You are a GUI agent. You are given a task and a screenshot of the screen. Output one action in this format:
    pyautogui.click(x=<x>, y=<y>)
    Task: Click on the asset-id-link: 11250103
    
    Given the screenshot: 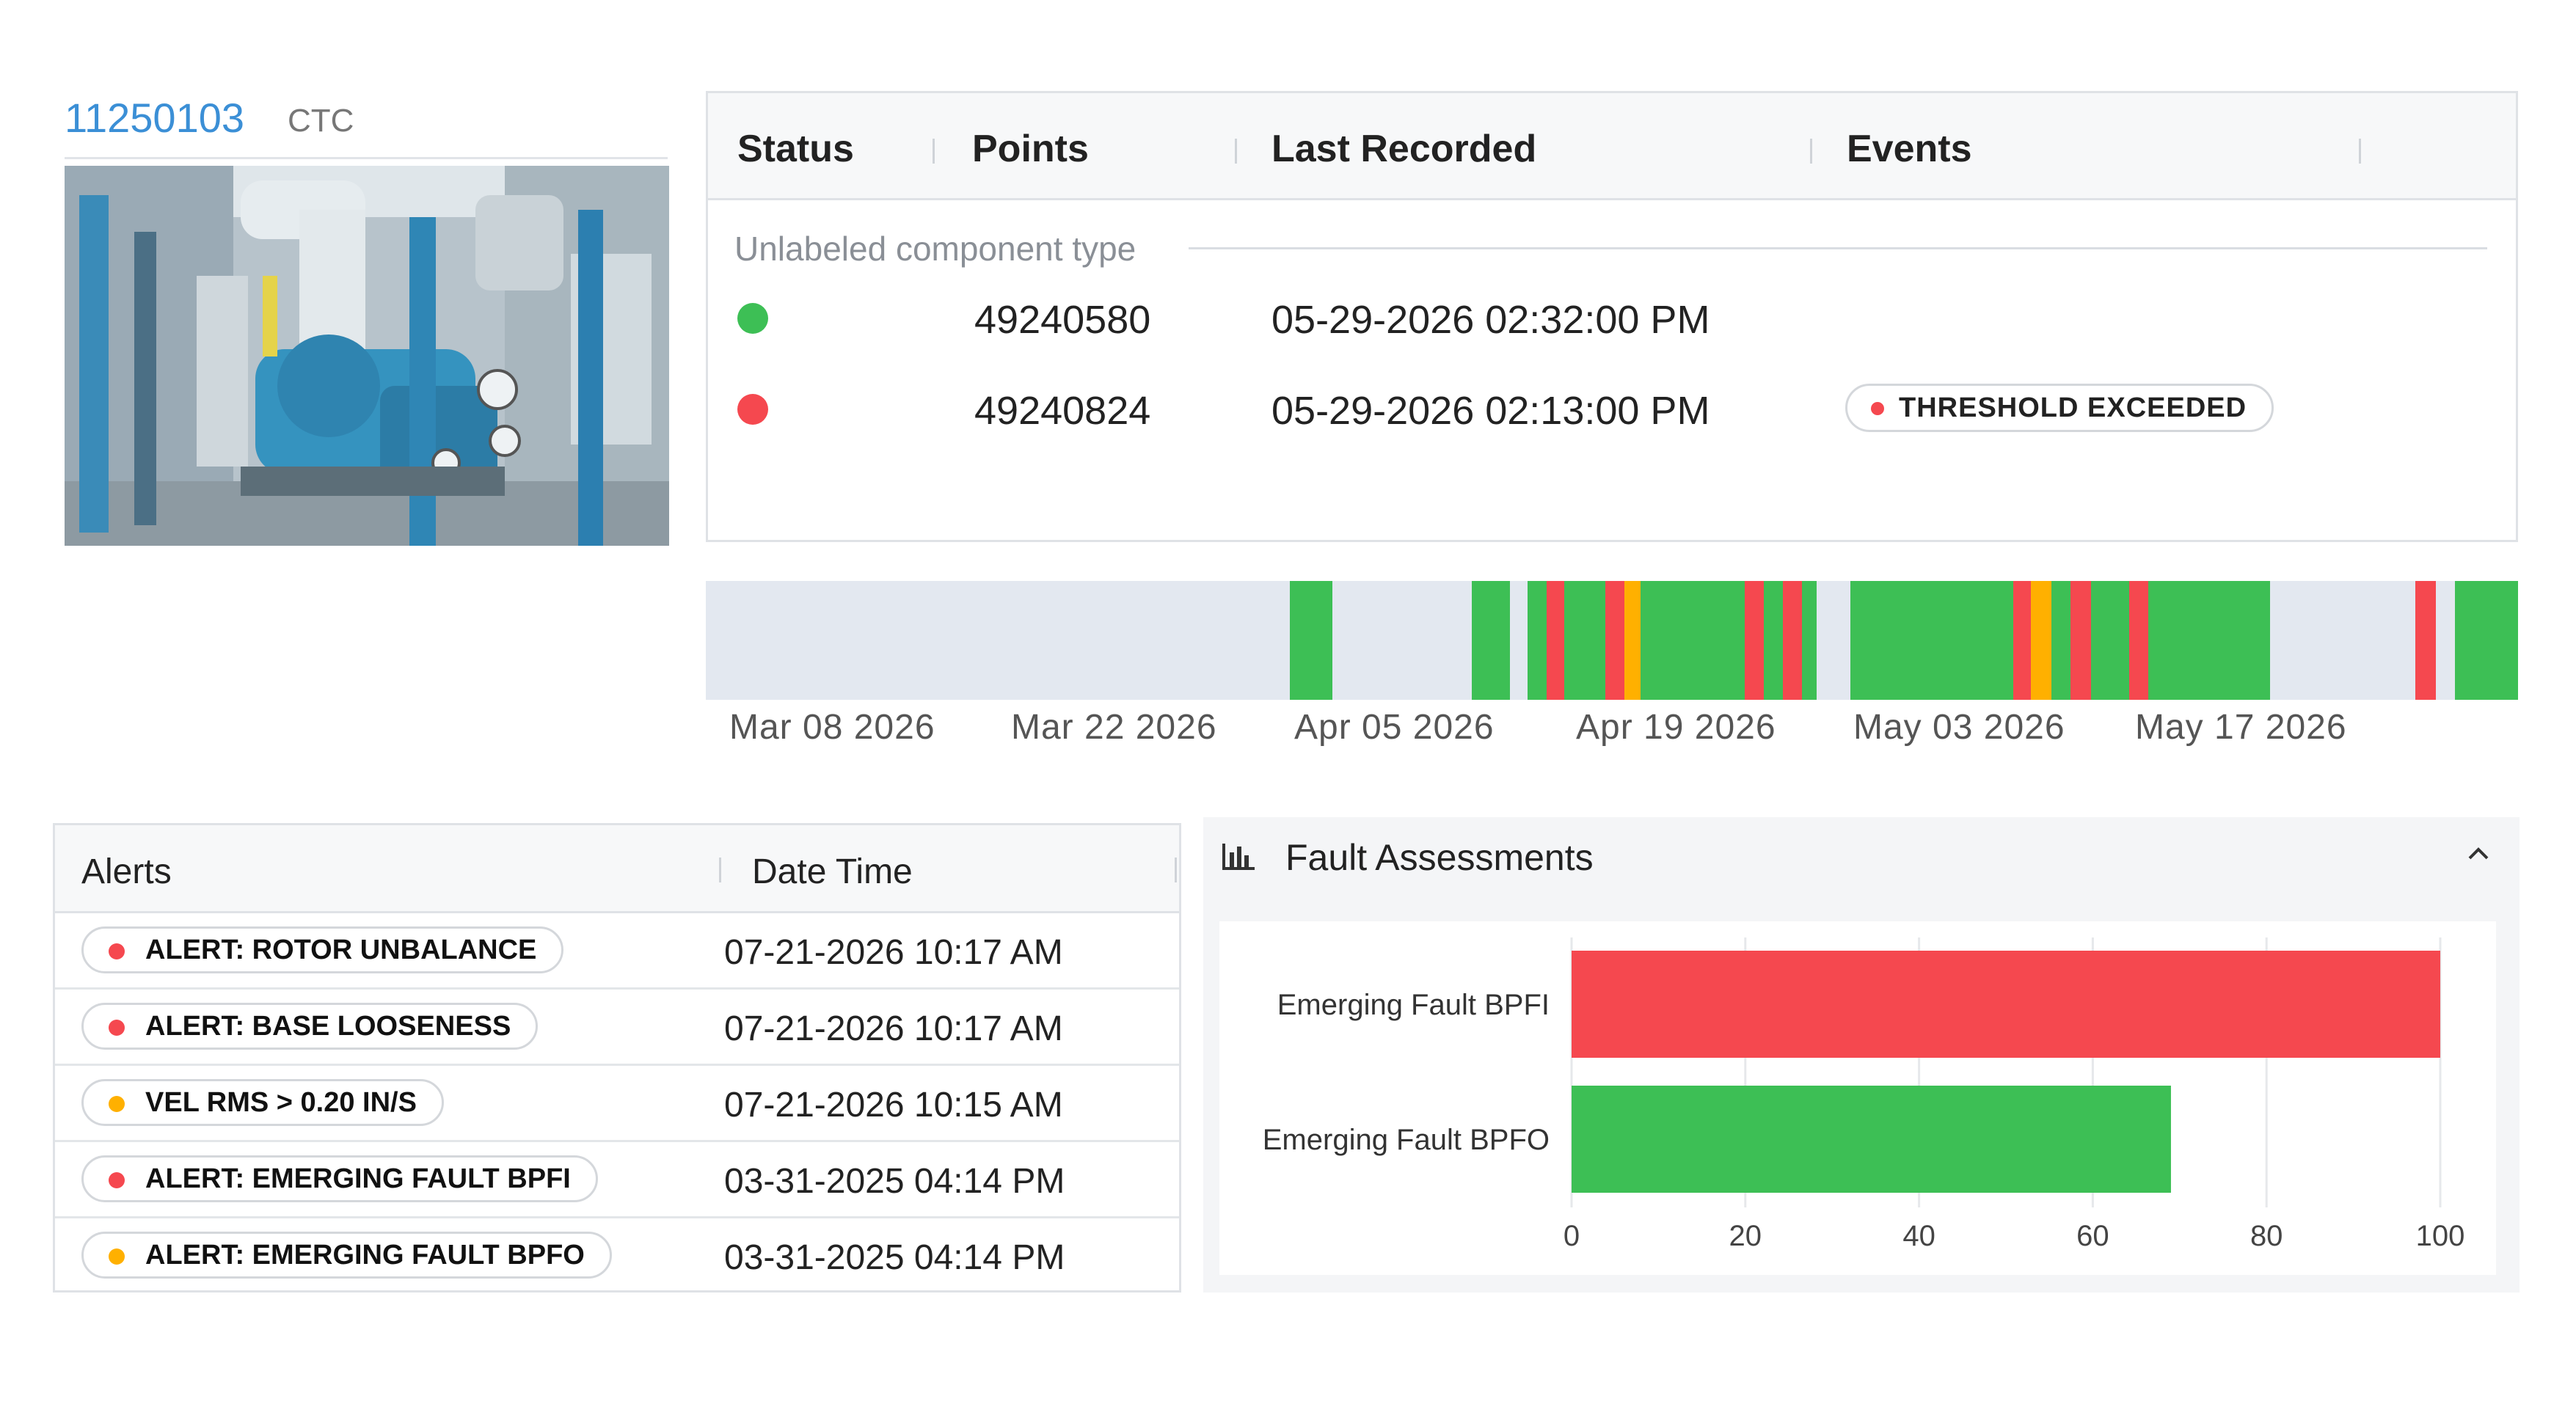 What is the action you would take?
    pyautogui.click(x=155, y=118)
    